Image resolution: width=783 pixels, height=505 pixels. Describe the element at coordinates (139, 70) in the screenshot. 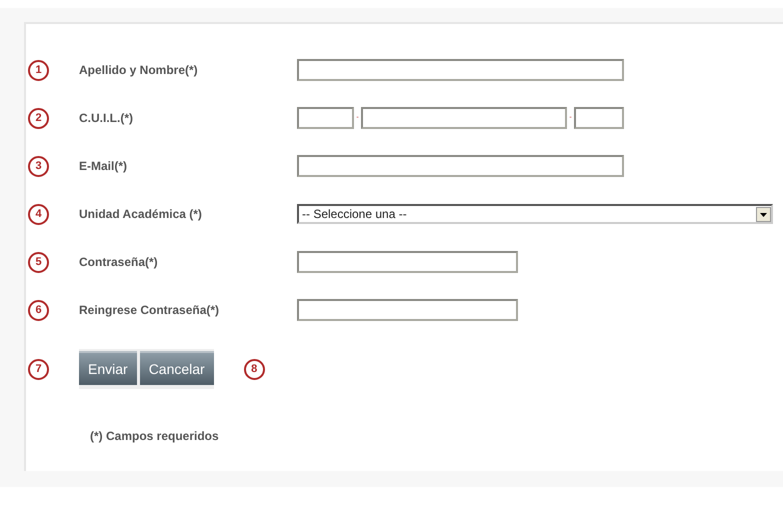

I see `field-label: Apellido y Nombre(*)` at that location.